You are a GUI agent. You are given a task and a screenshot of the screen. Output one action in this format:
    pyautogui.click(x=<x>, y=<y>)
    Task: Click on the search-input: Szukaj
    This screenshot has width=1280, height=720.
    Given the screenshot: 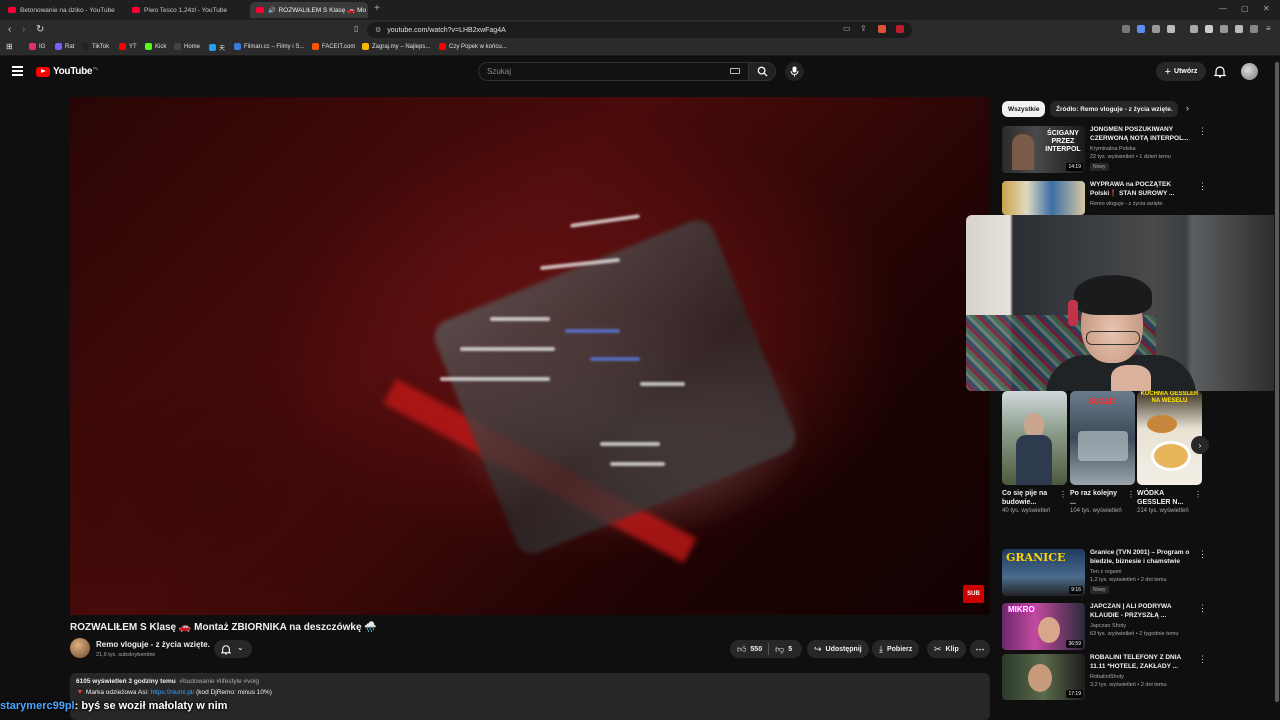 What is the action you would take?
    pyautogui.click(x=613, y=71)
    